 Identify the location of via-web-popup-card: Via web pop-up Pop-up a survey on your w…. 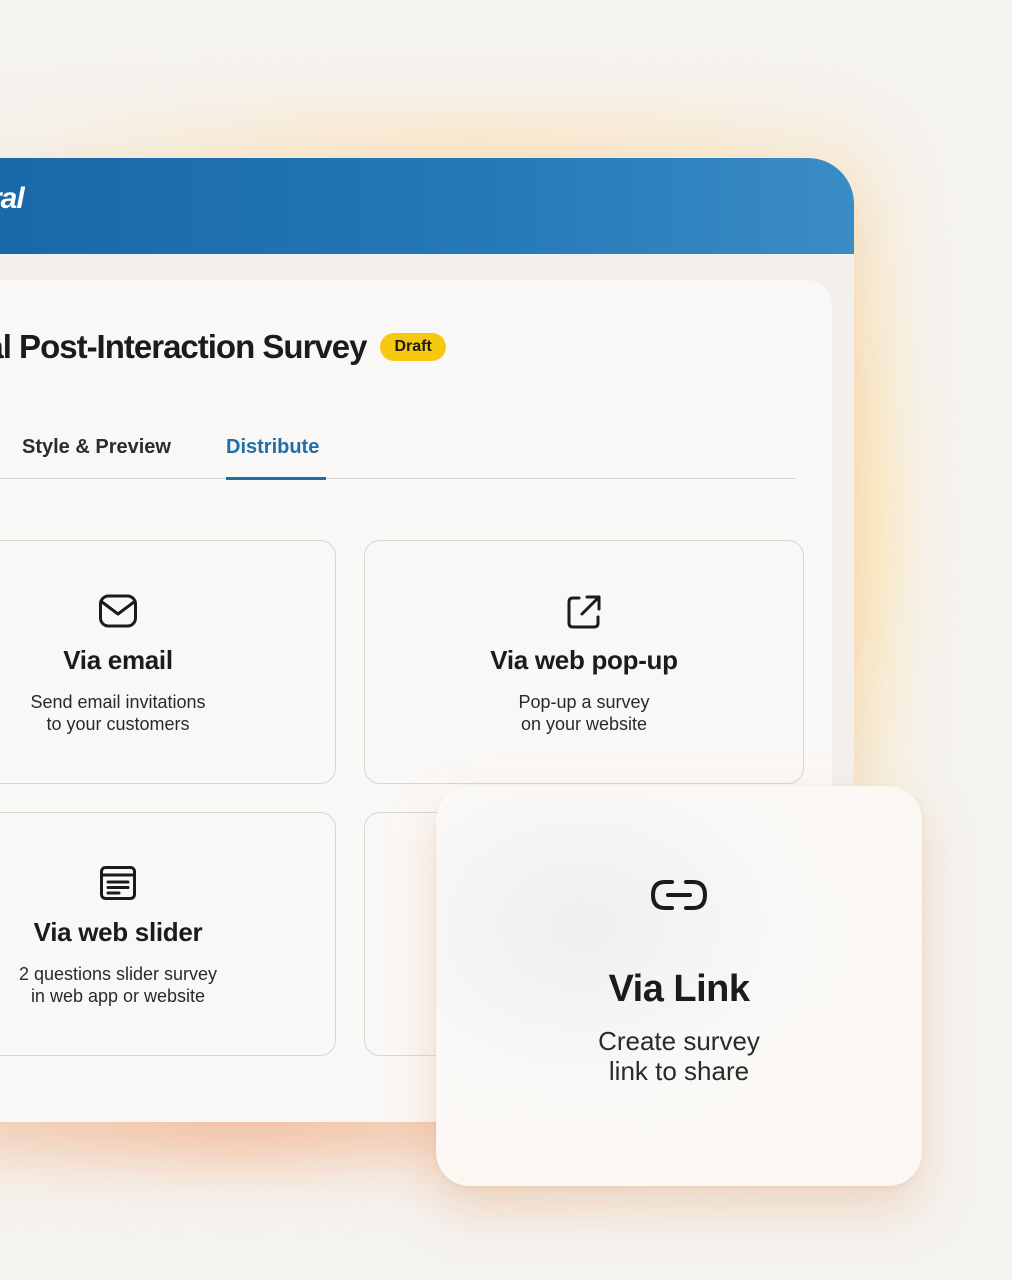
(584, 662).